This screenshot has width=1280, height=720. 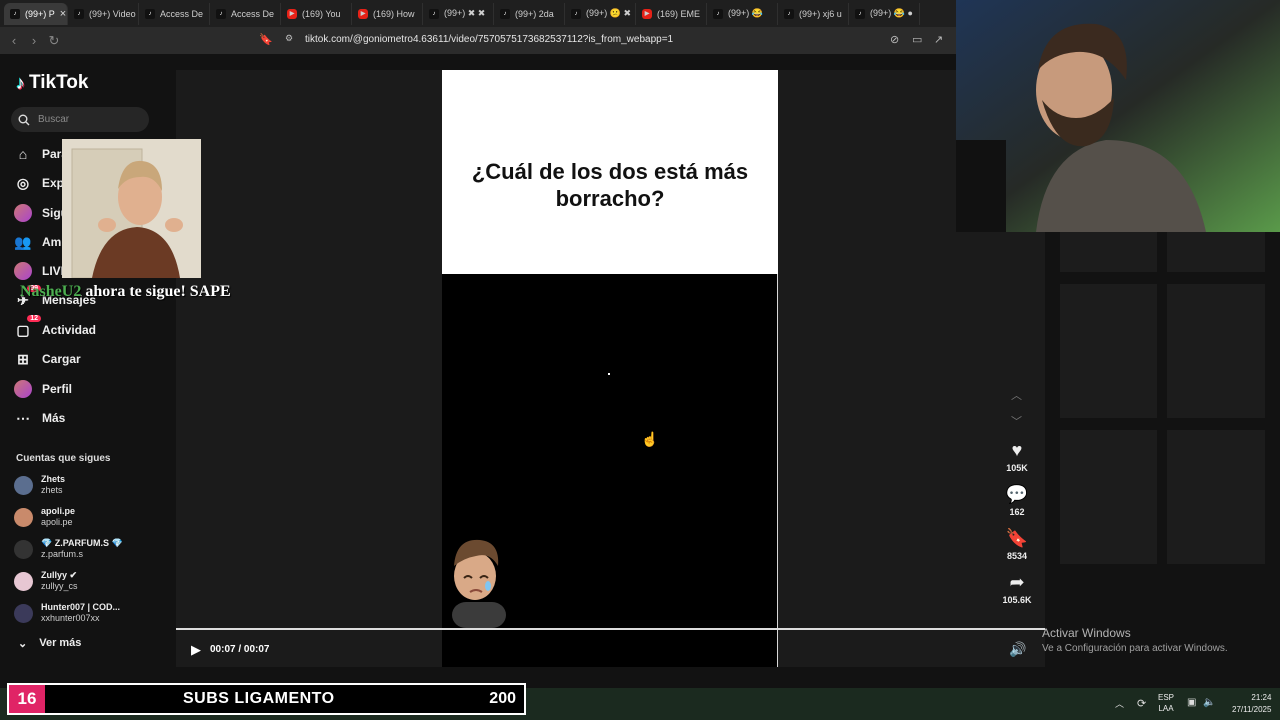 What do you see at coordinates (1251, 704) in the screenshot?
I see `taskbar-clock: 21:24 27/11/2025` at bounding box center [1251, 704].